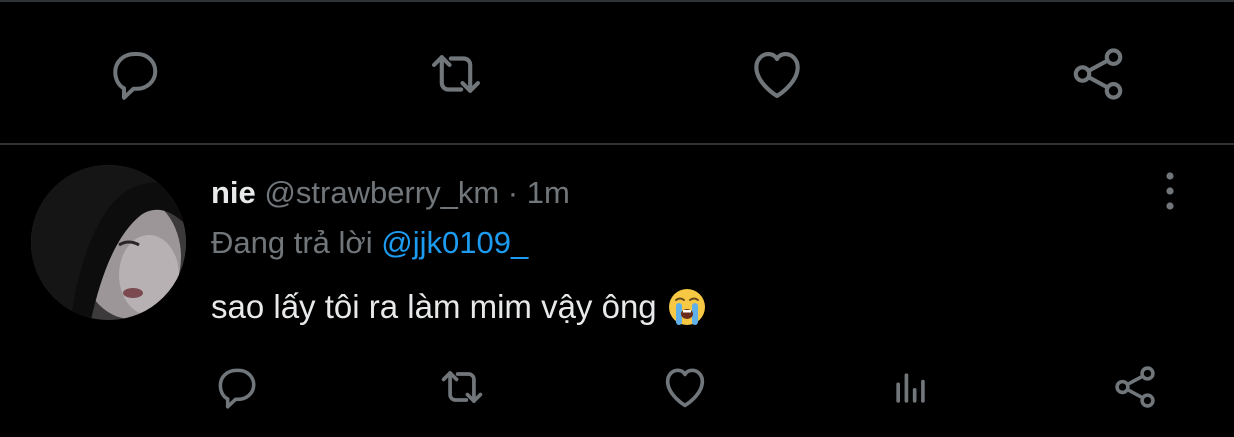 This screenshot has width=1234, height=437. Describe the element at coordinates (233, 192) in the screenshot. I see `display-name: nie` at that location.